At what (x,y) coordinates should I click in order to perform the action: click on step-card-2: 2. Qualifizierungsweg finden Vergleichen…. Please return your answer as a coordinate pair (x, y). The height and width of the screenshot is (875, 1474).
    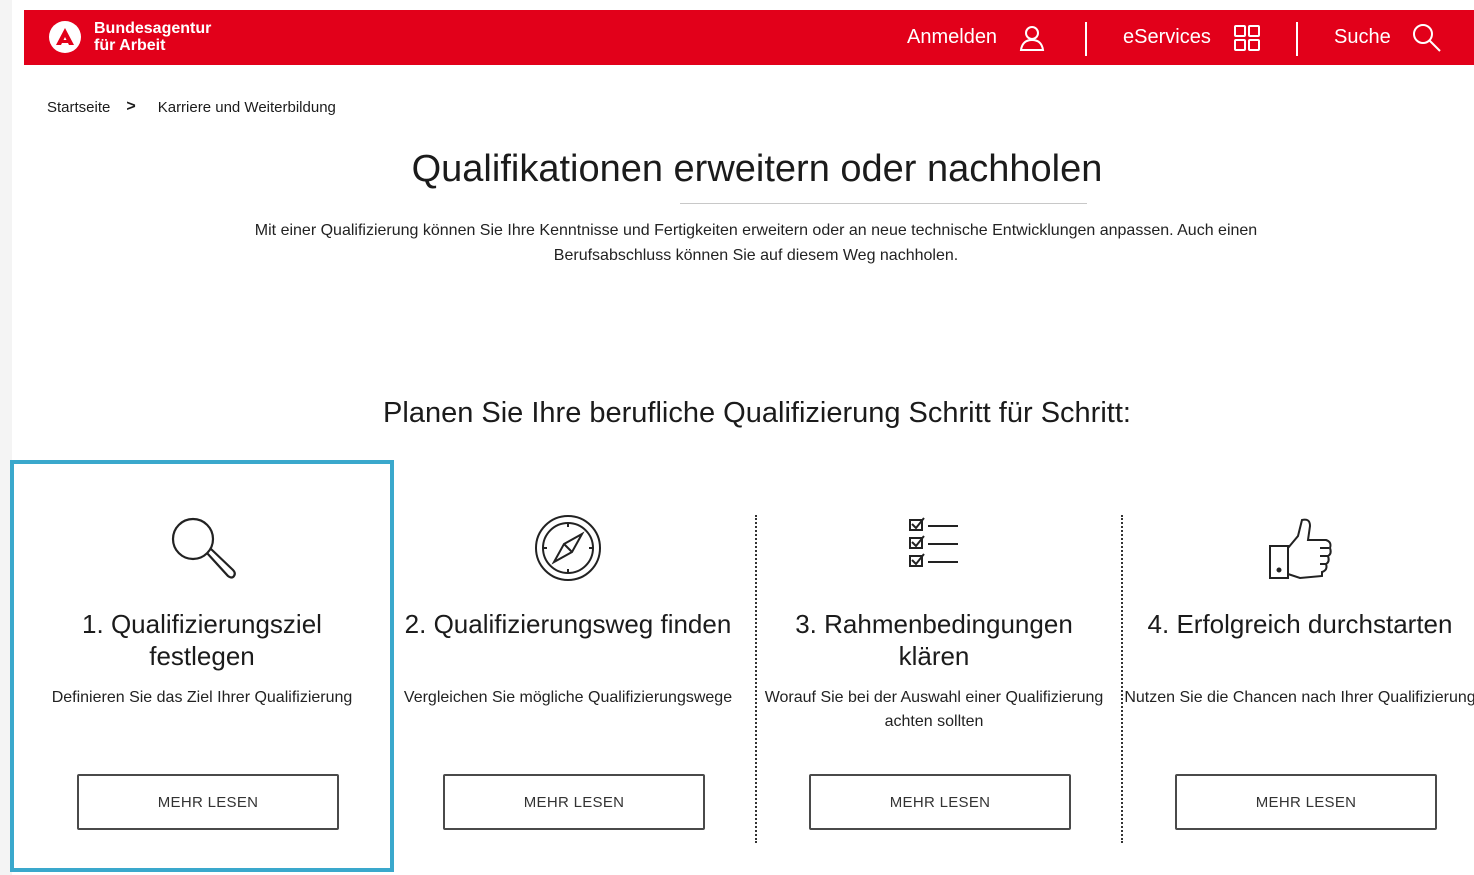
    Looking at the image, I should click on (568, 666).